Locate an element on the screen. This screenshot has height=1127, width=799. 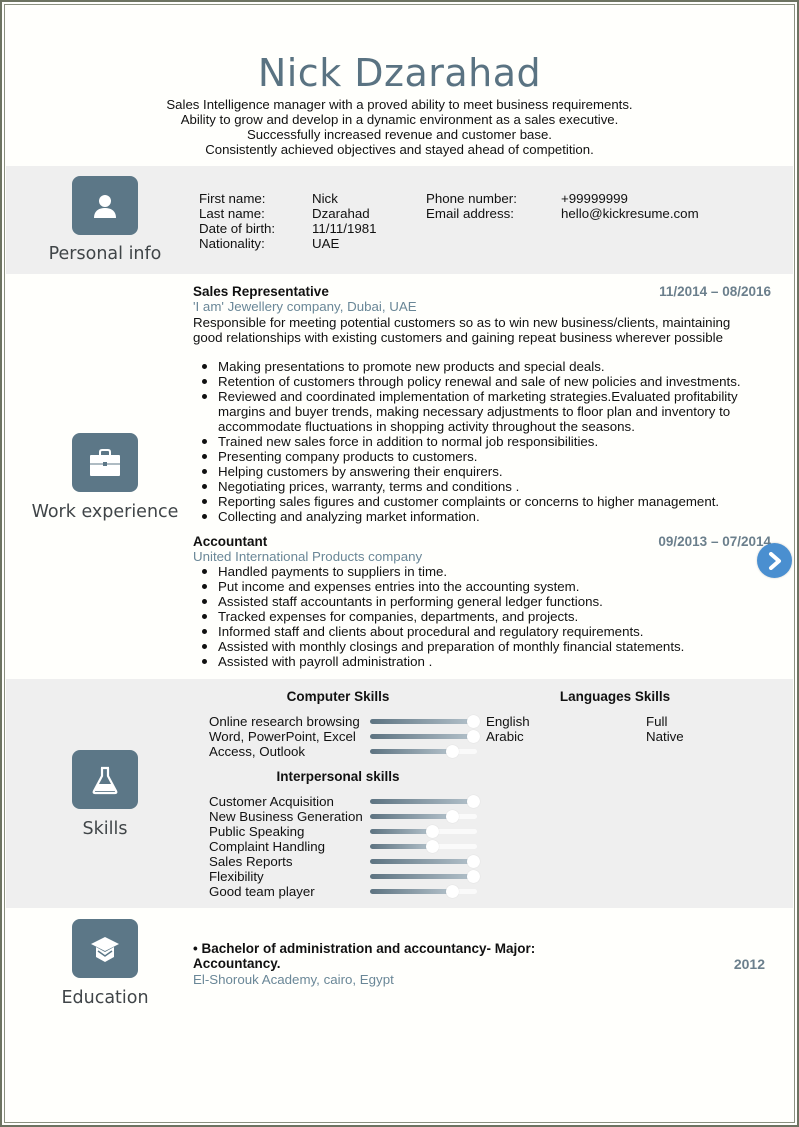
skill-row: Complaint Handling is located at coordinates (349, 846).